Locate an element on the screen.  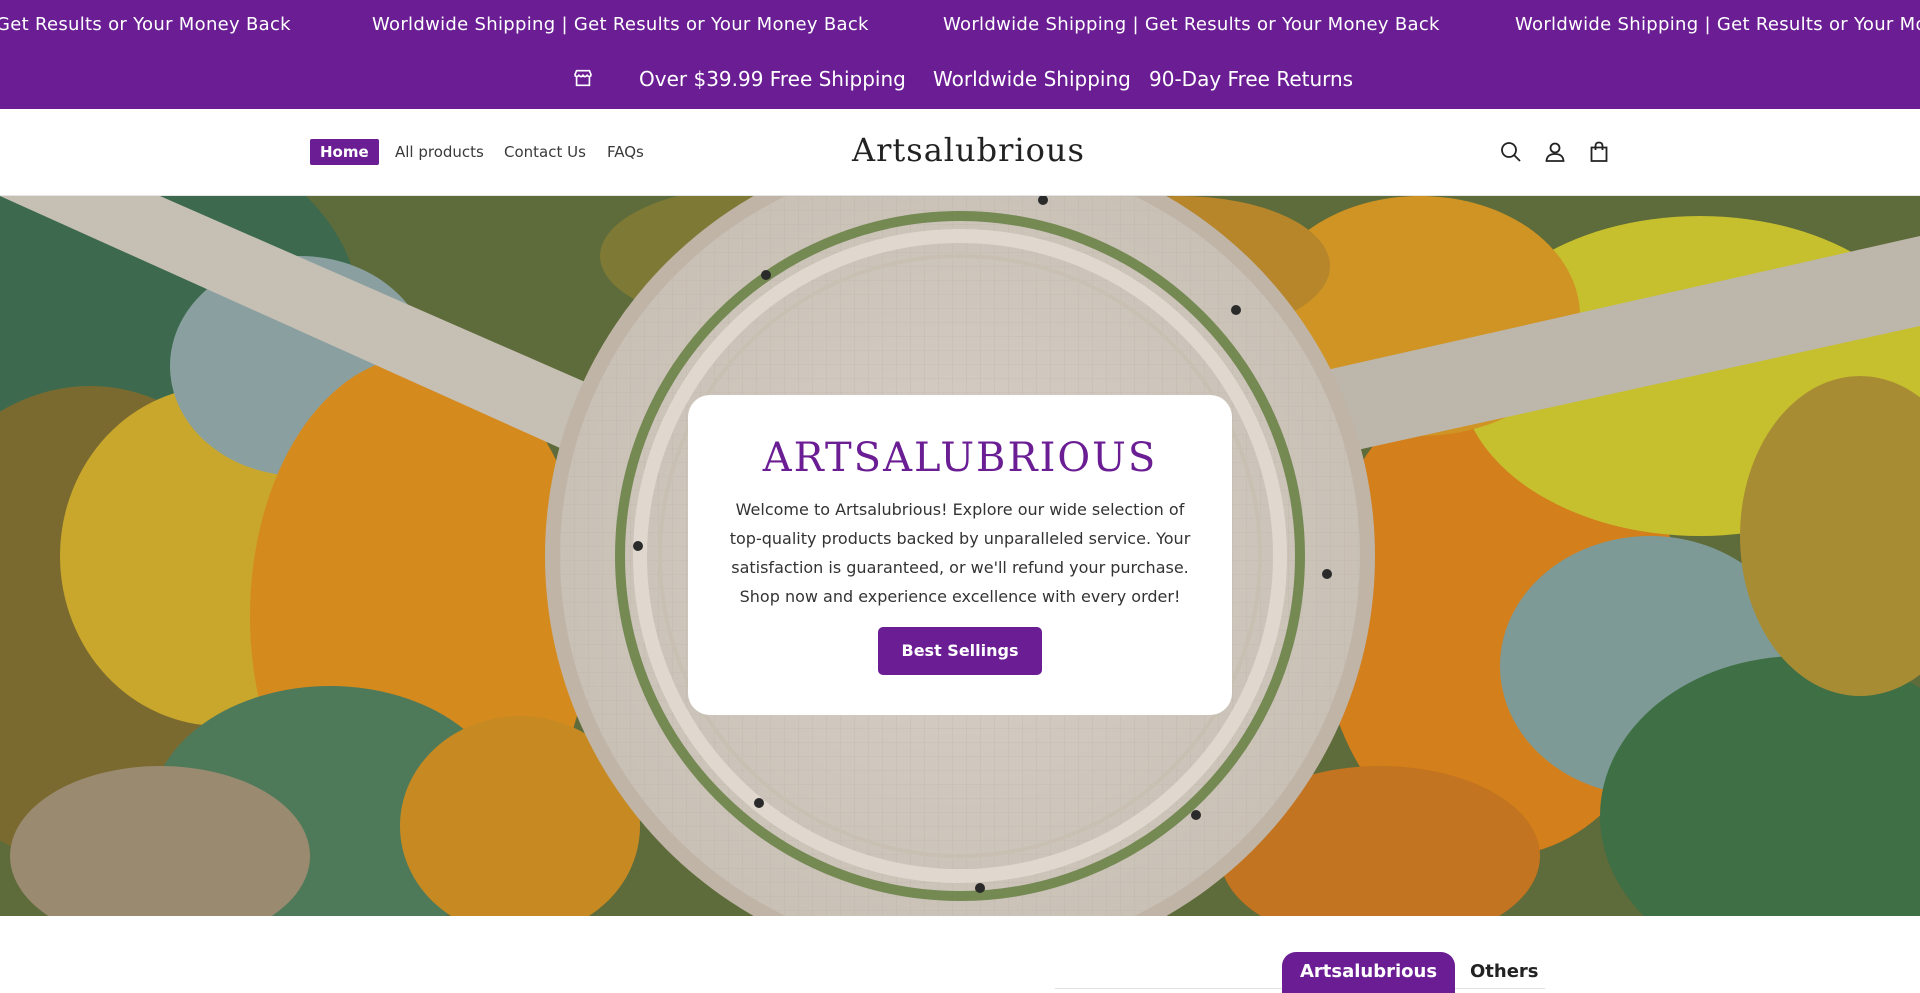
cart-icon is located at coordinates (1599, 152).